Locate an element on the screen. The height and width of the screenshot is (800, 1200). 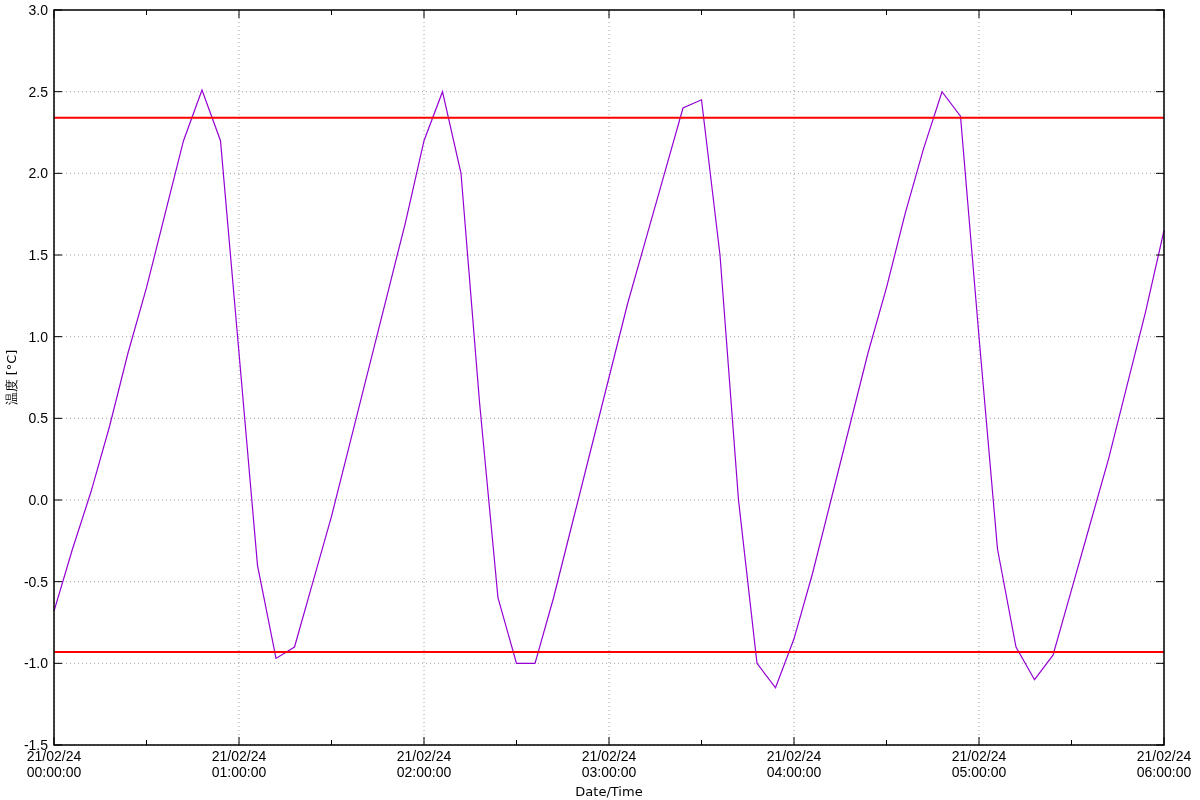
axis-tick-label: 1.0 is located at coordinates (38, 336).